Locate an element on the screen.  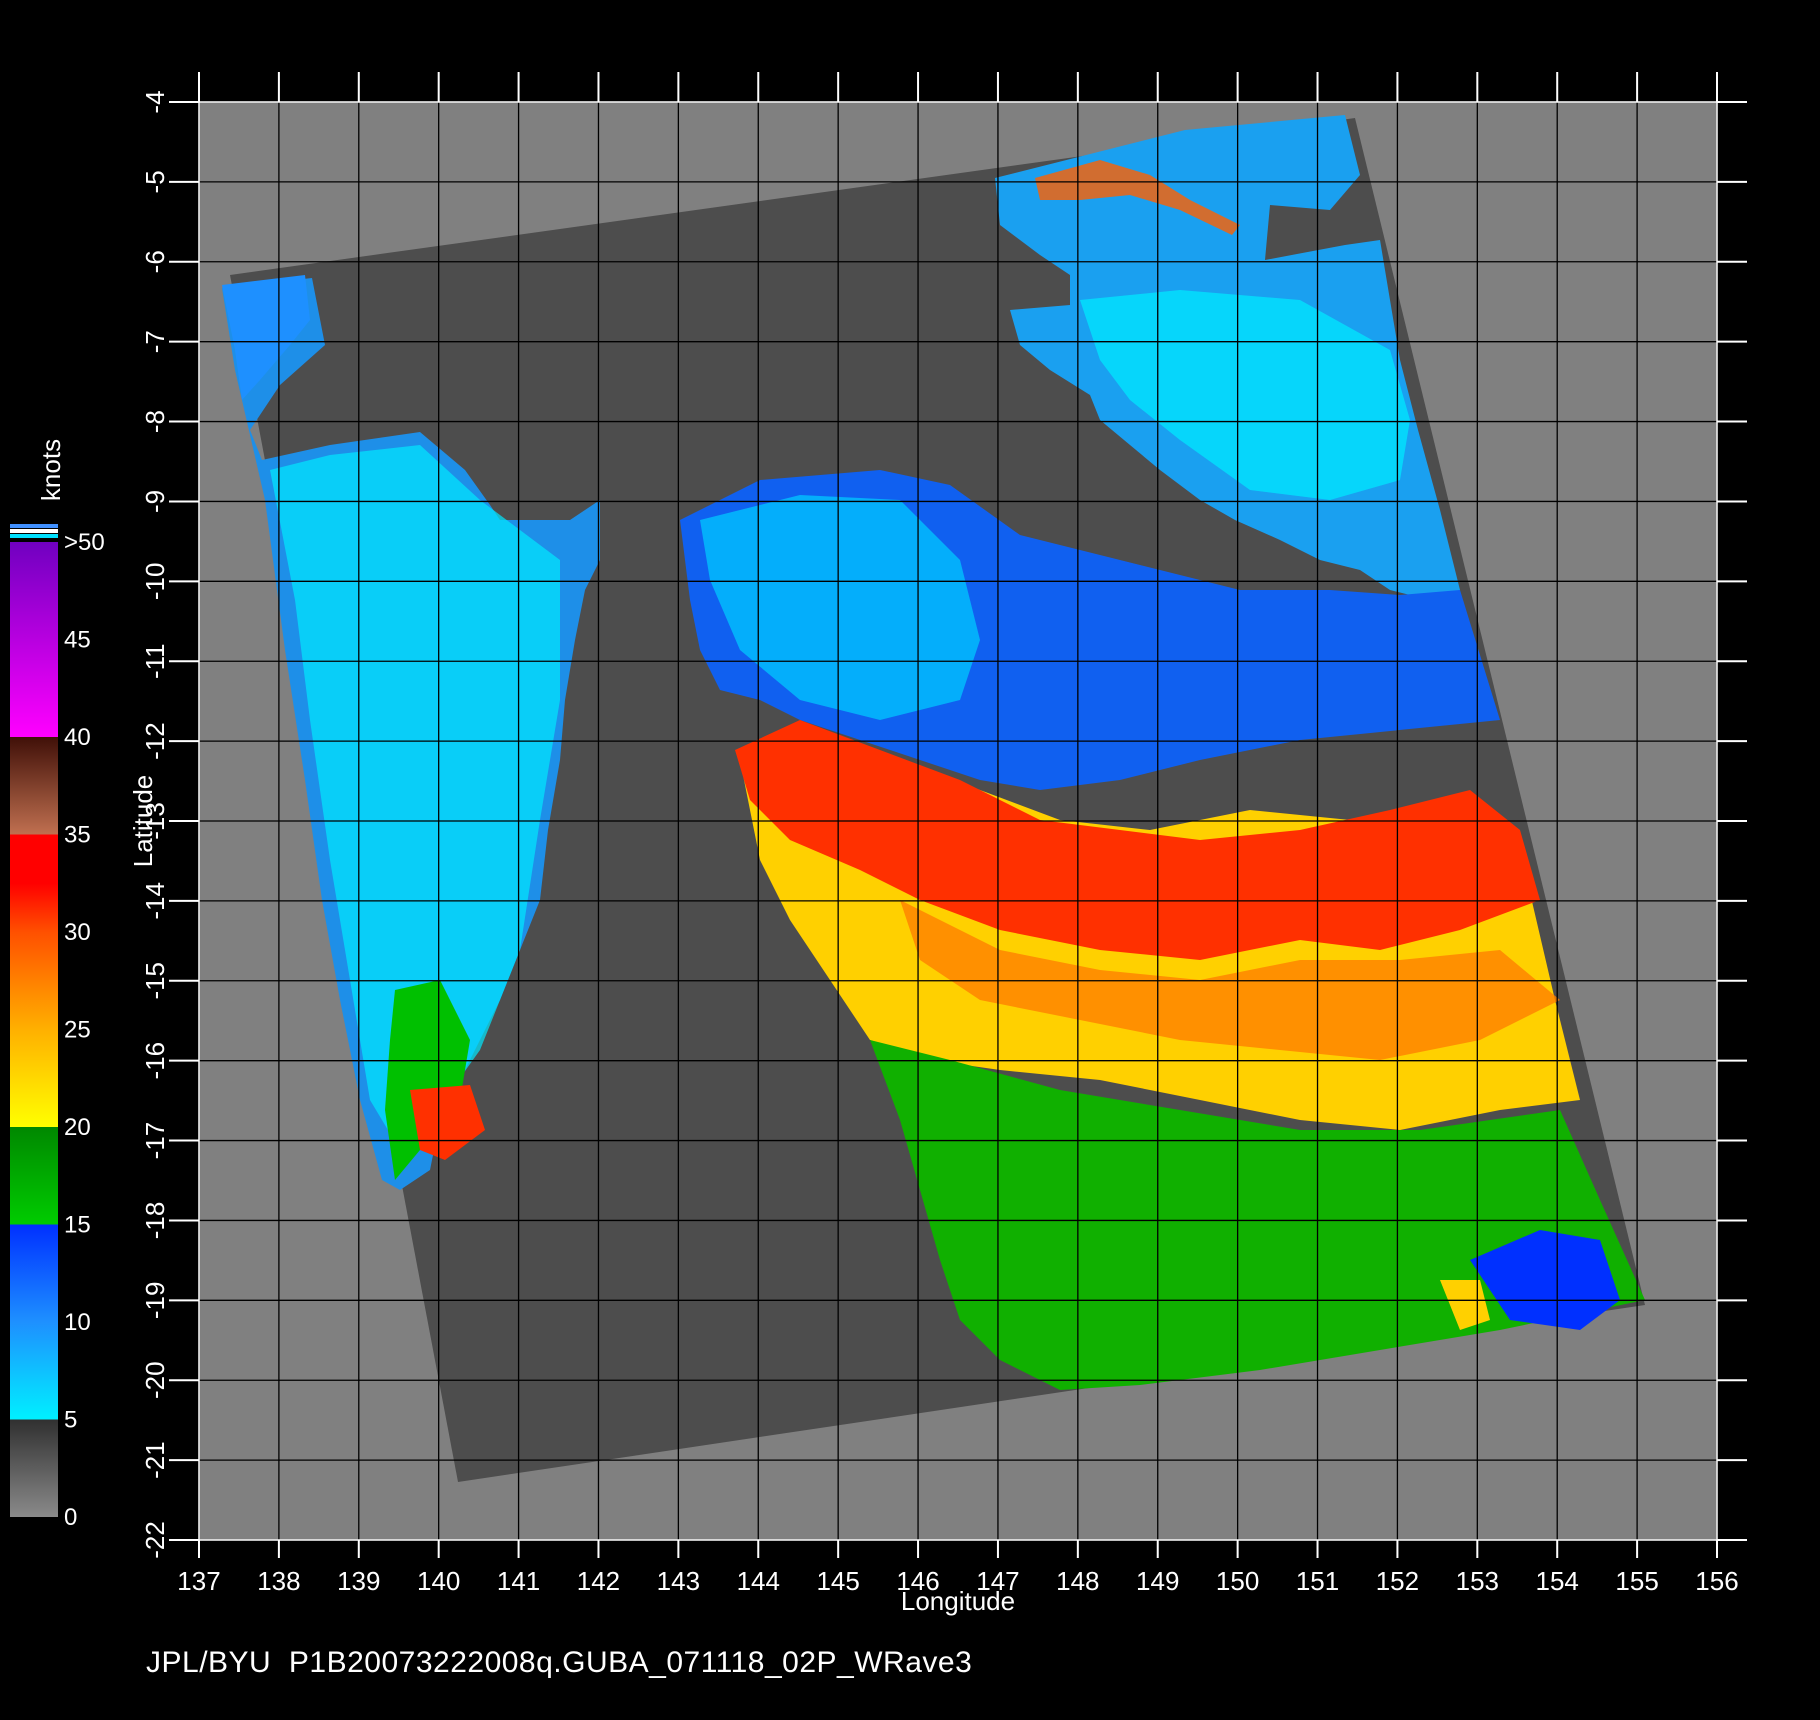
colorbar-label: 45 is located at coordinates (77, 640).